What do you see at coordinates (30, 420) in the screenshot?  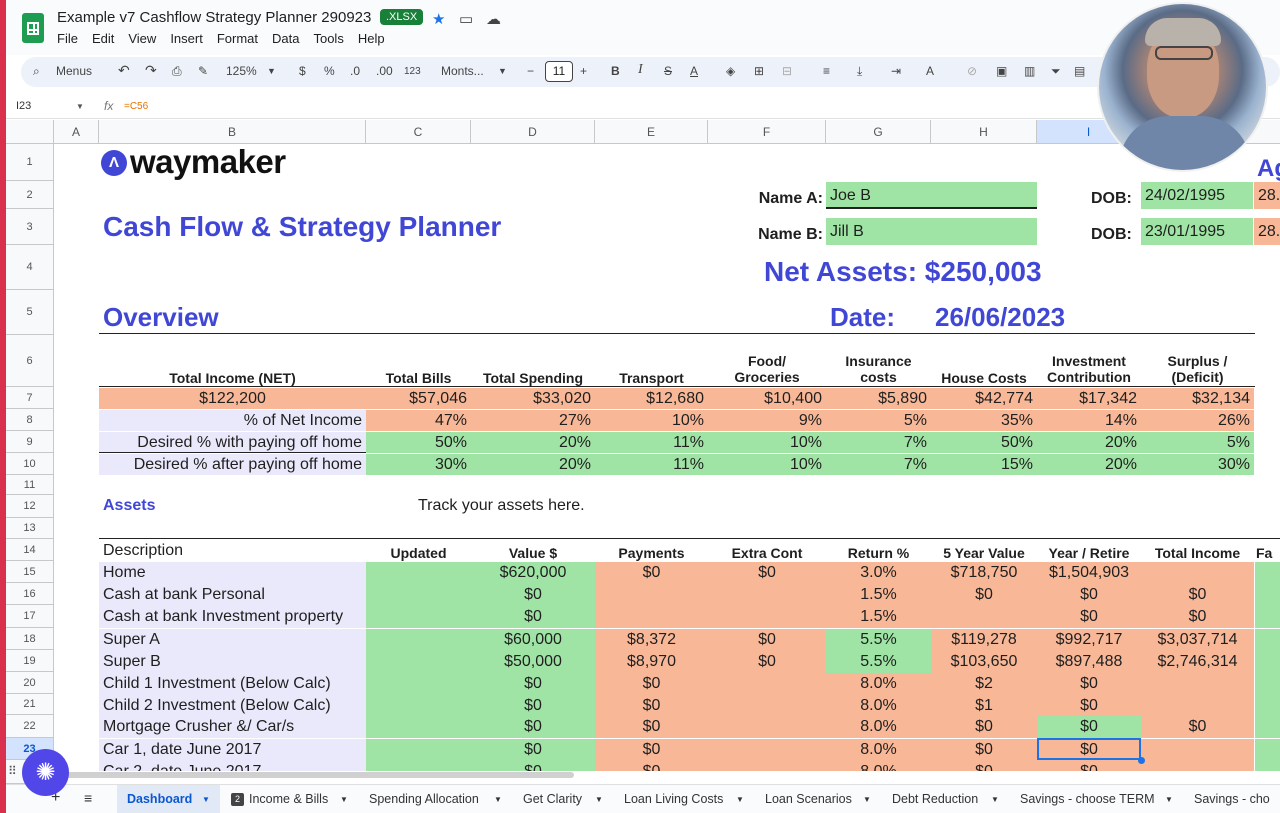 I see `row-header: 8` at bounding box center [30, 420].